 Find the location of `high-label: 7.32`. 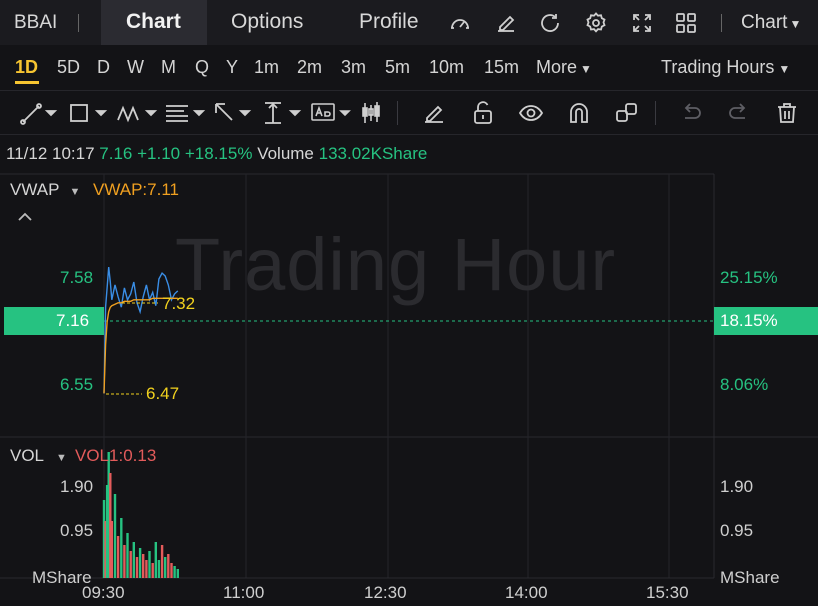

high-label: 7.32 is located at coordinates (179, 303).